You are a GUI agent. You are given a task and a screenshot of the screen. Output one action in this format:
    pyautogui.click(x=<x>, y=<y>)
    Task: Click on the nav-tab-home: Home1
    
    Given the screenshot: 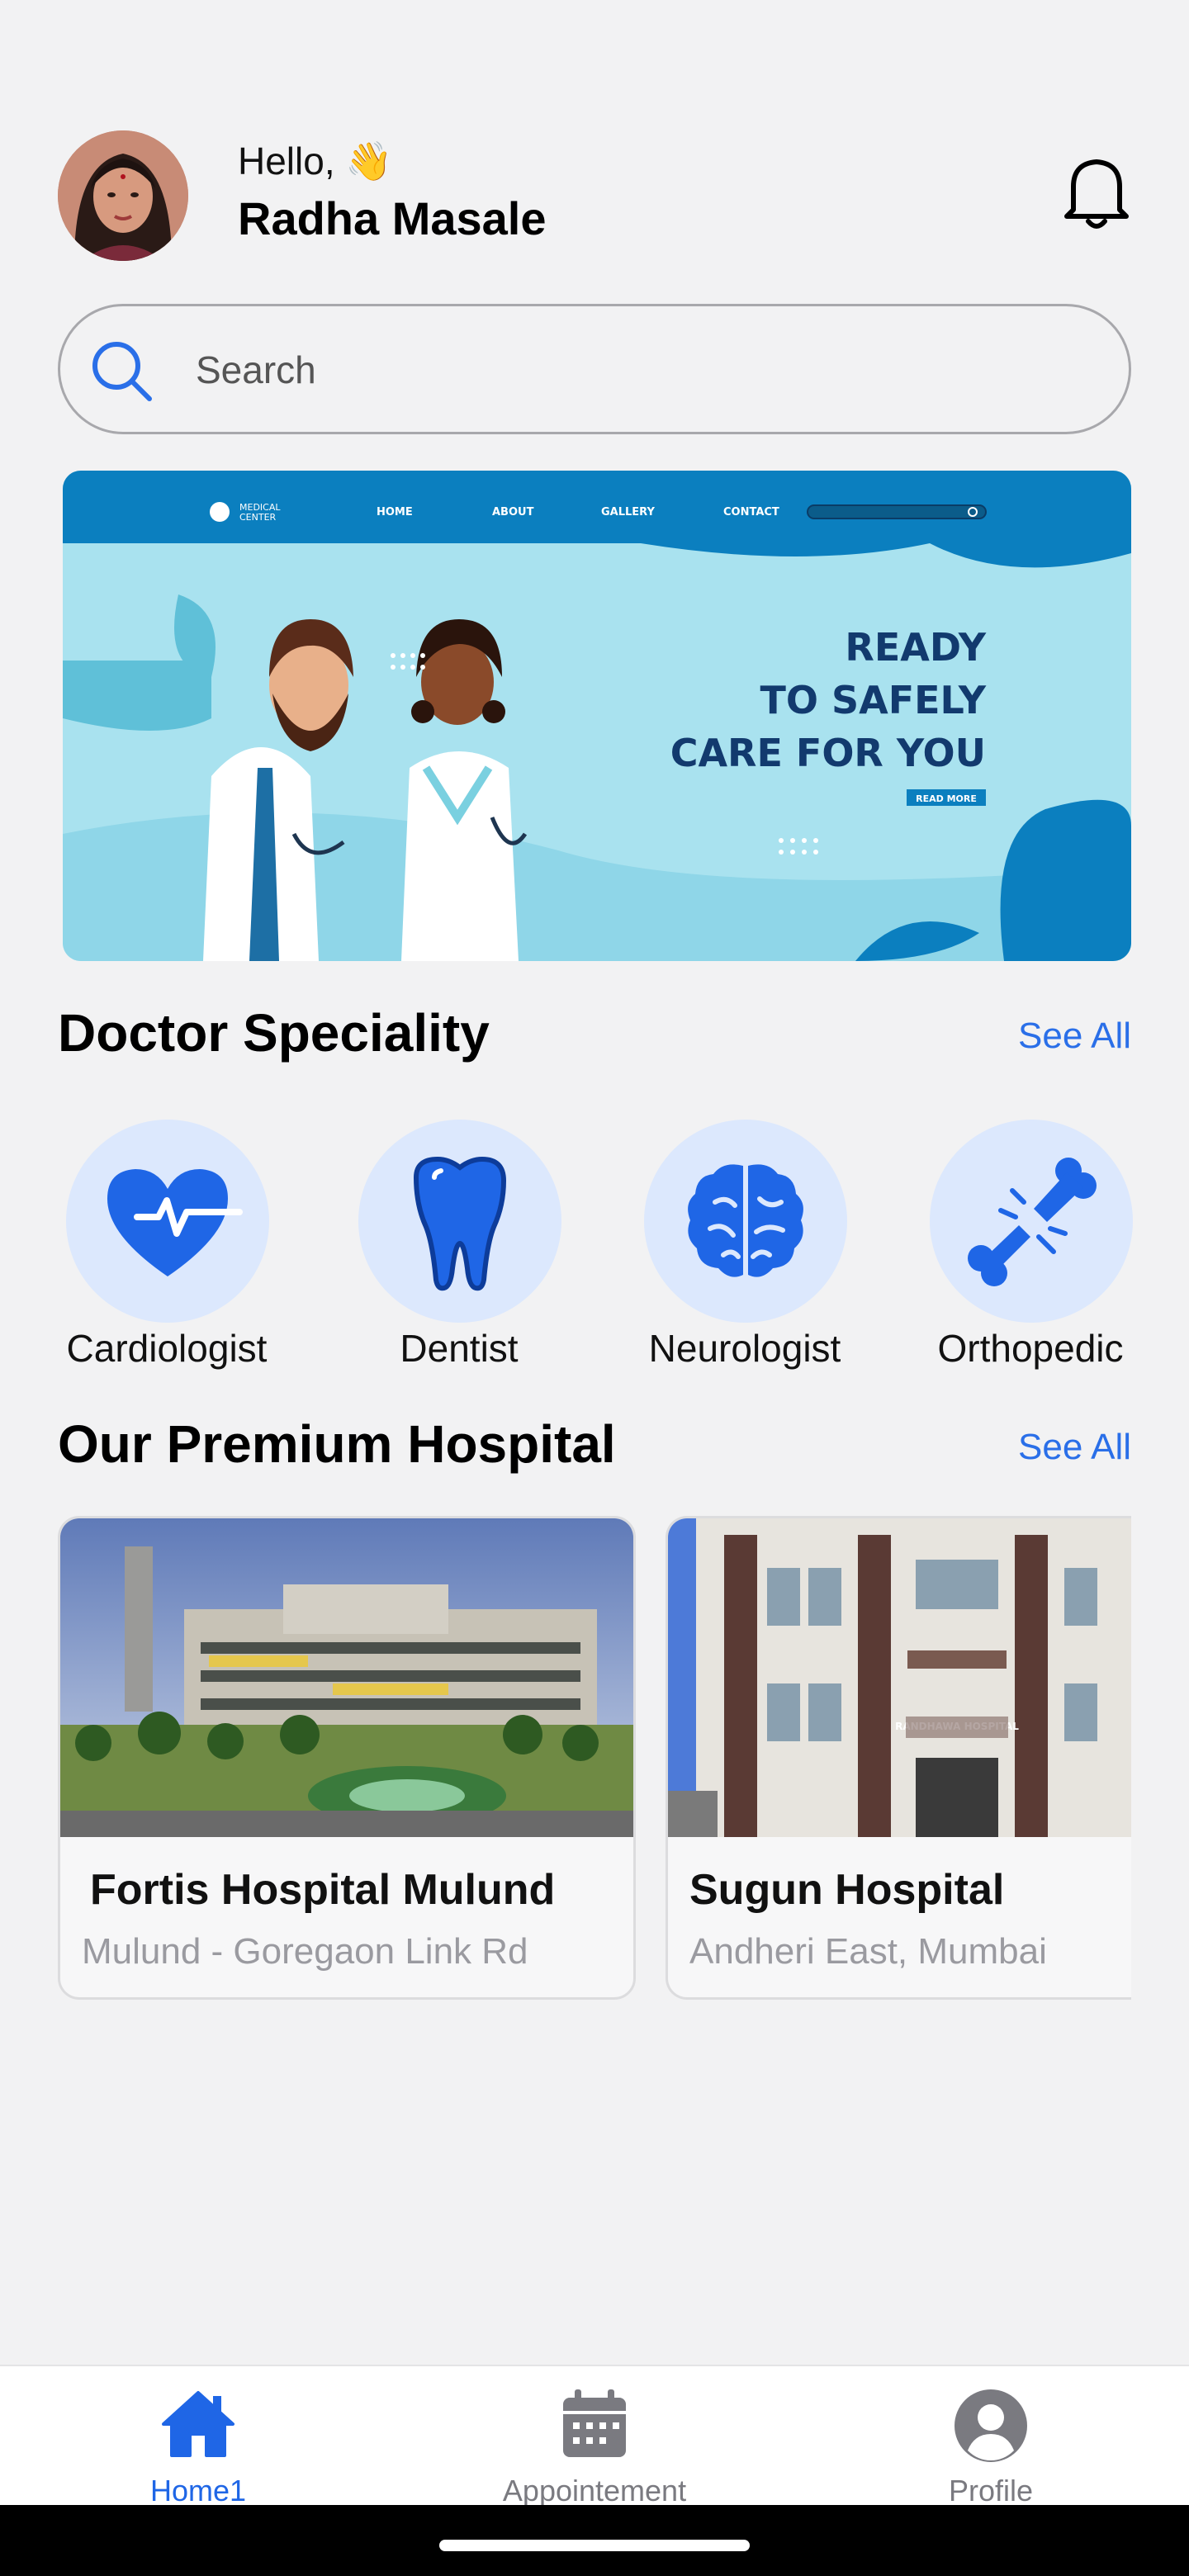 What is the action you would take?
    pyautogui.click(x=198, y=2436)
    